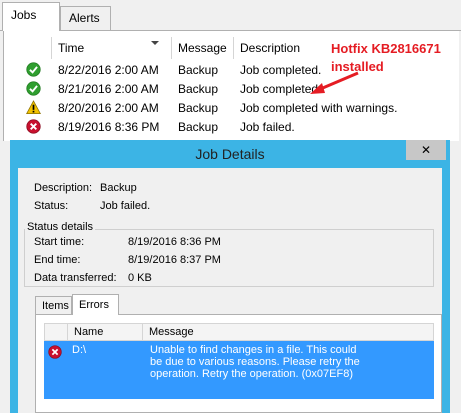 The width and height of the screenshot is (461, 413). What do you see at coordinates (118, 188) in the screenshot?
I see `description-value: Backup` at bounding box center [118, 188].